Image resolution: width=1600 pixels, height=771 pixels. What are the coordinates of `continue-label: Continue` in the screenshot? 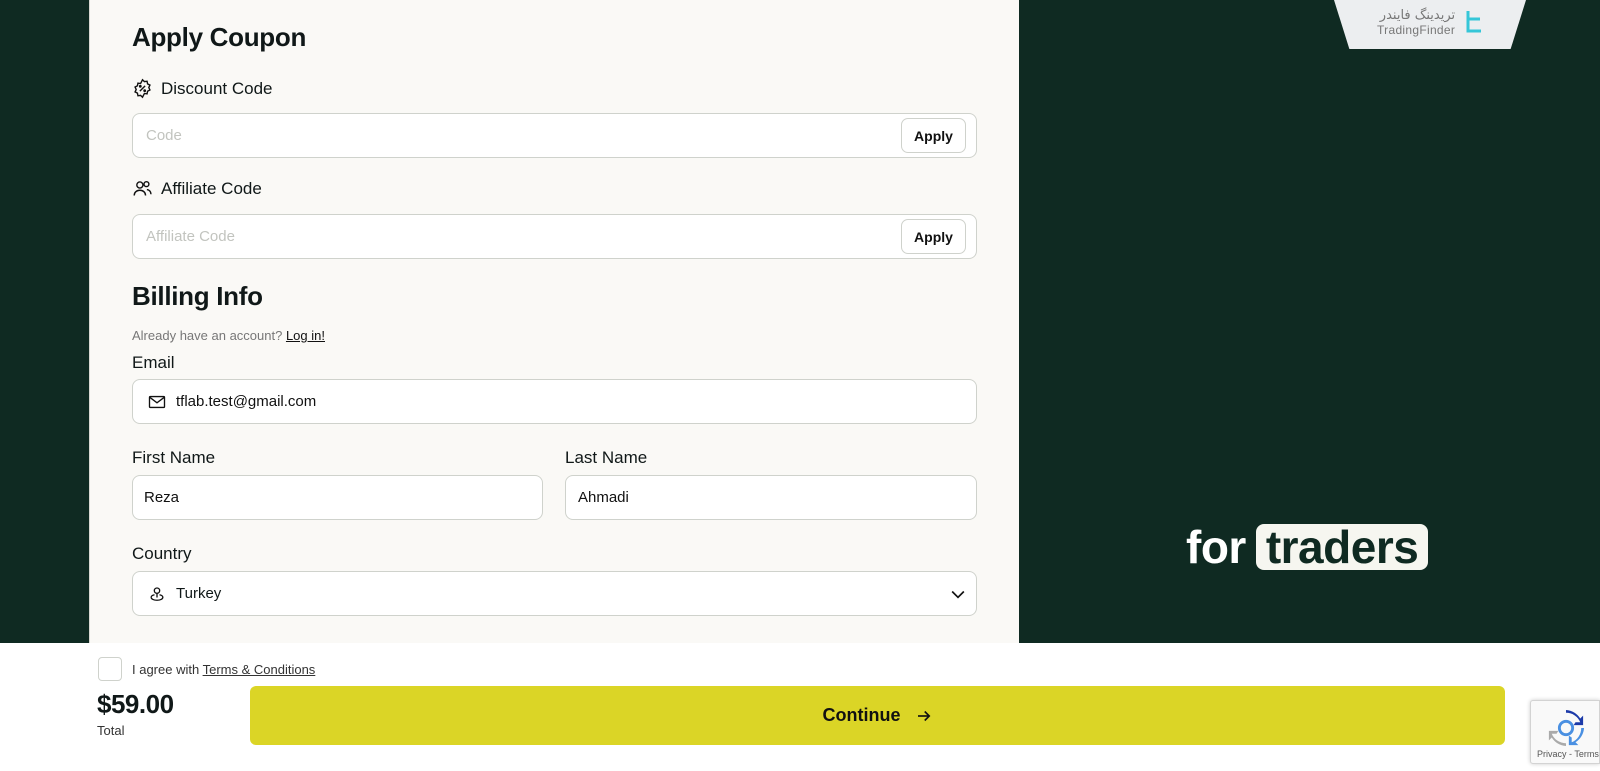 It's located at (861, 715).